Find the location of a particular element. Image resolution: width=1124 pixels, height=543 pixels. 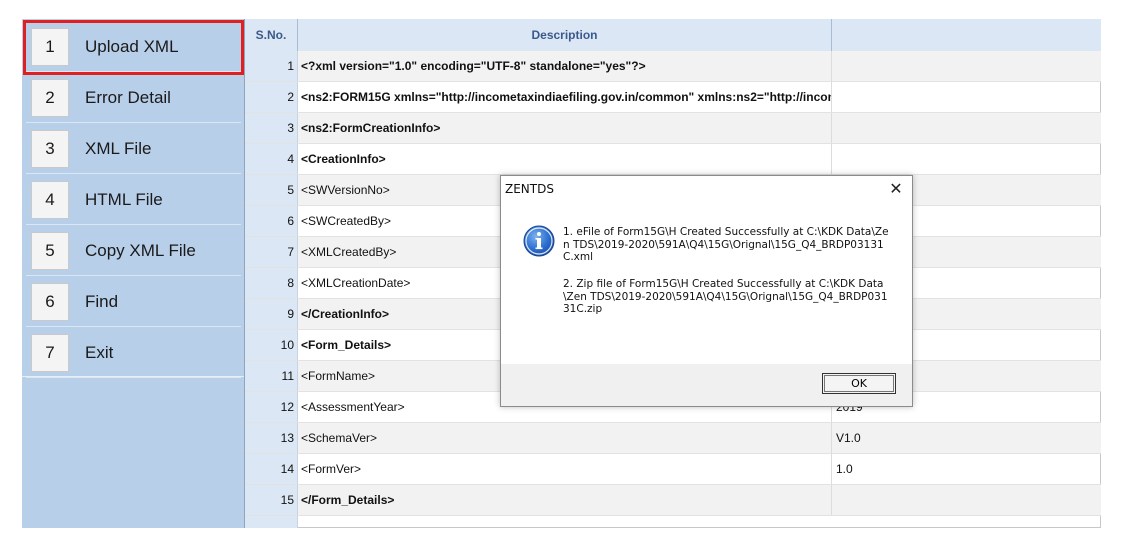

column-header-description: Description is located at coordinates (565, 35).